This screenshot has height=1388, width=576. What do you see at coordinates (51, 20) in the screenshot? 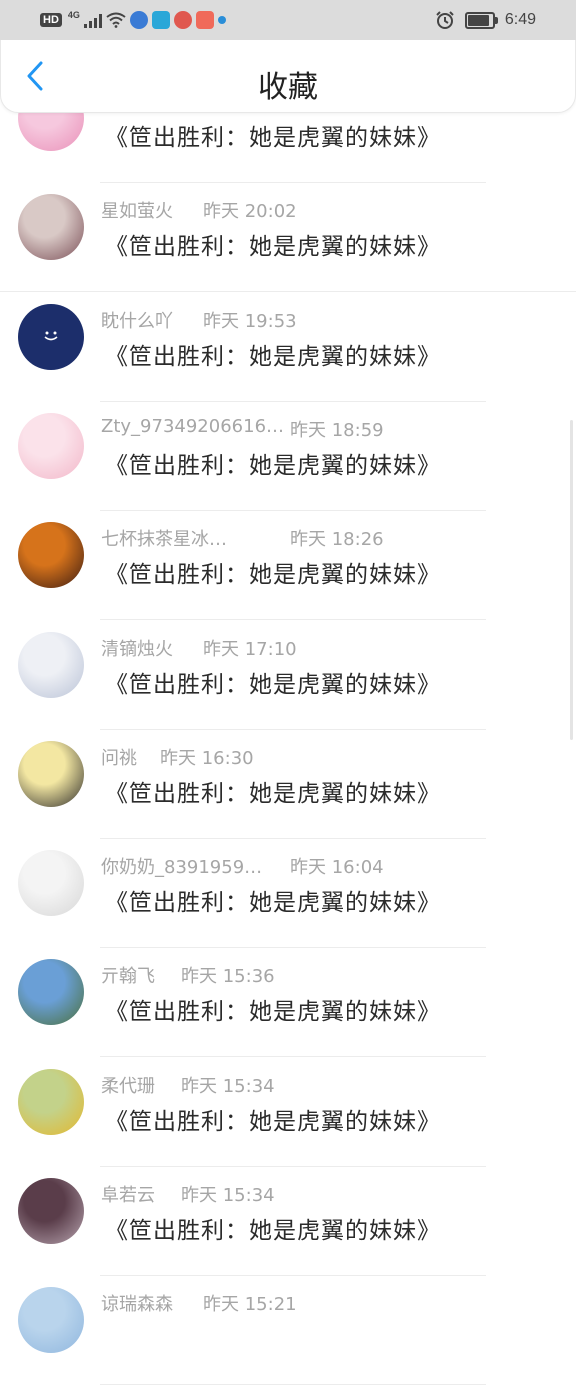
I see `hd-badge: HD` at bounding box center [51, 20].